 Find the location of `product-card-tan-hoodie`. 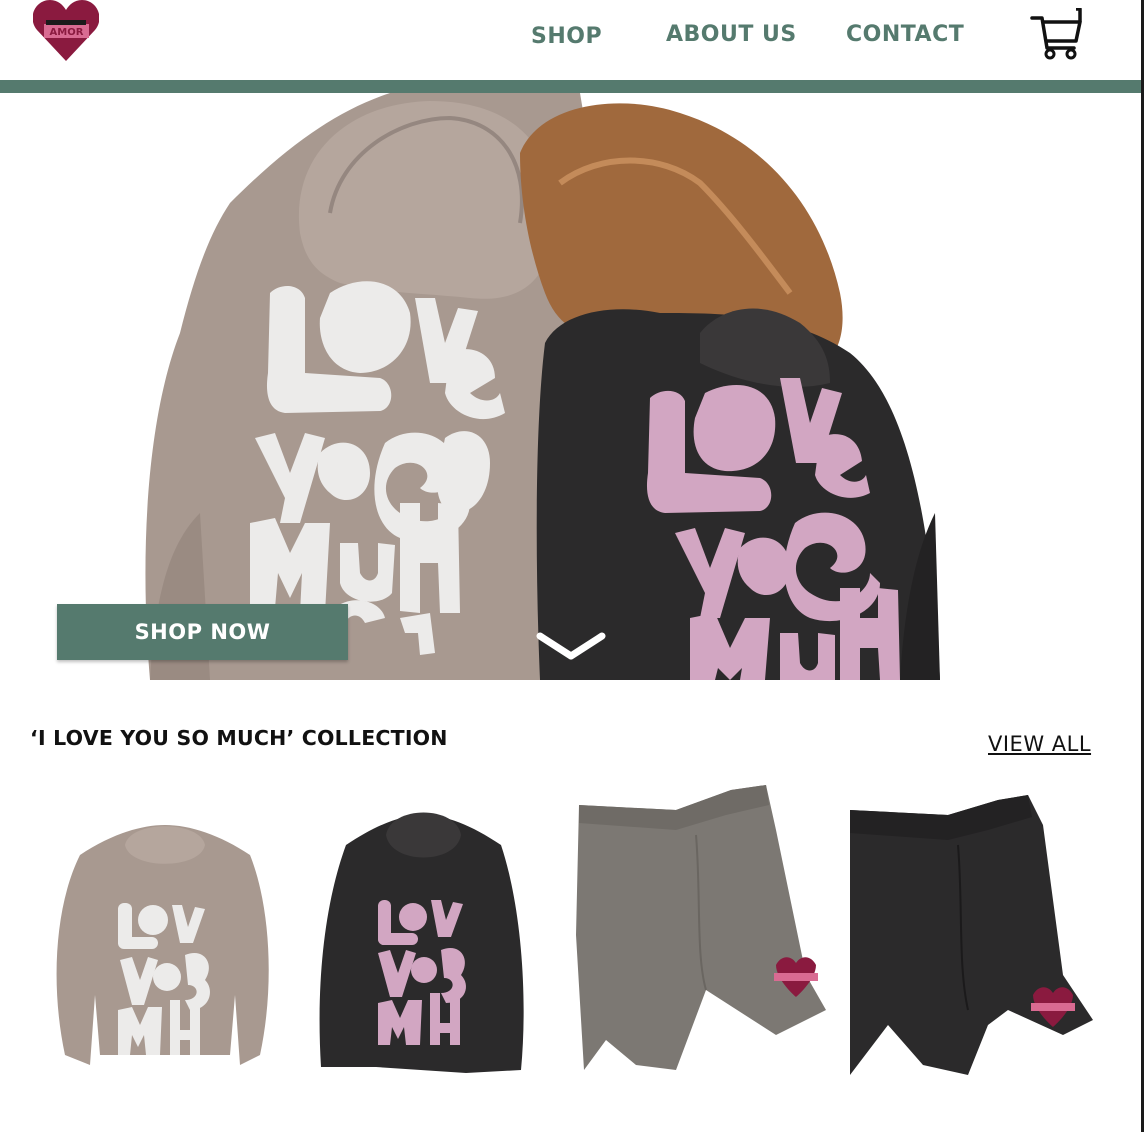

product-card-tan-hoodie is located at coordinates (165, 947).